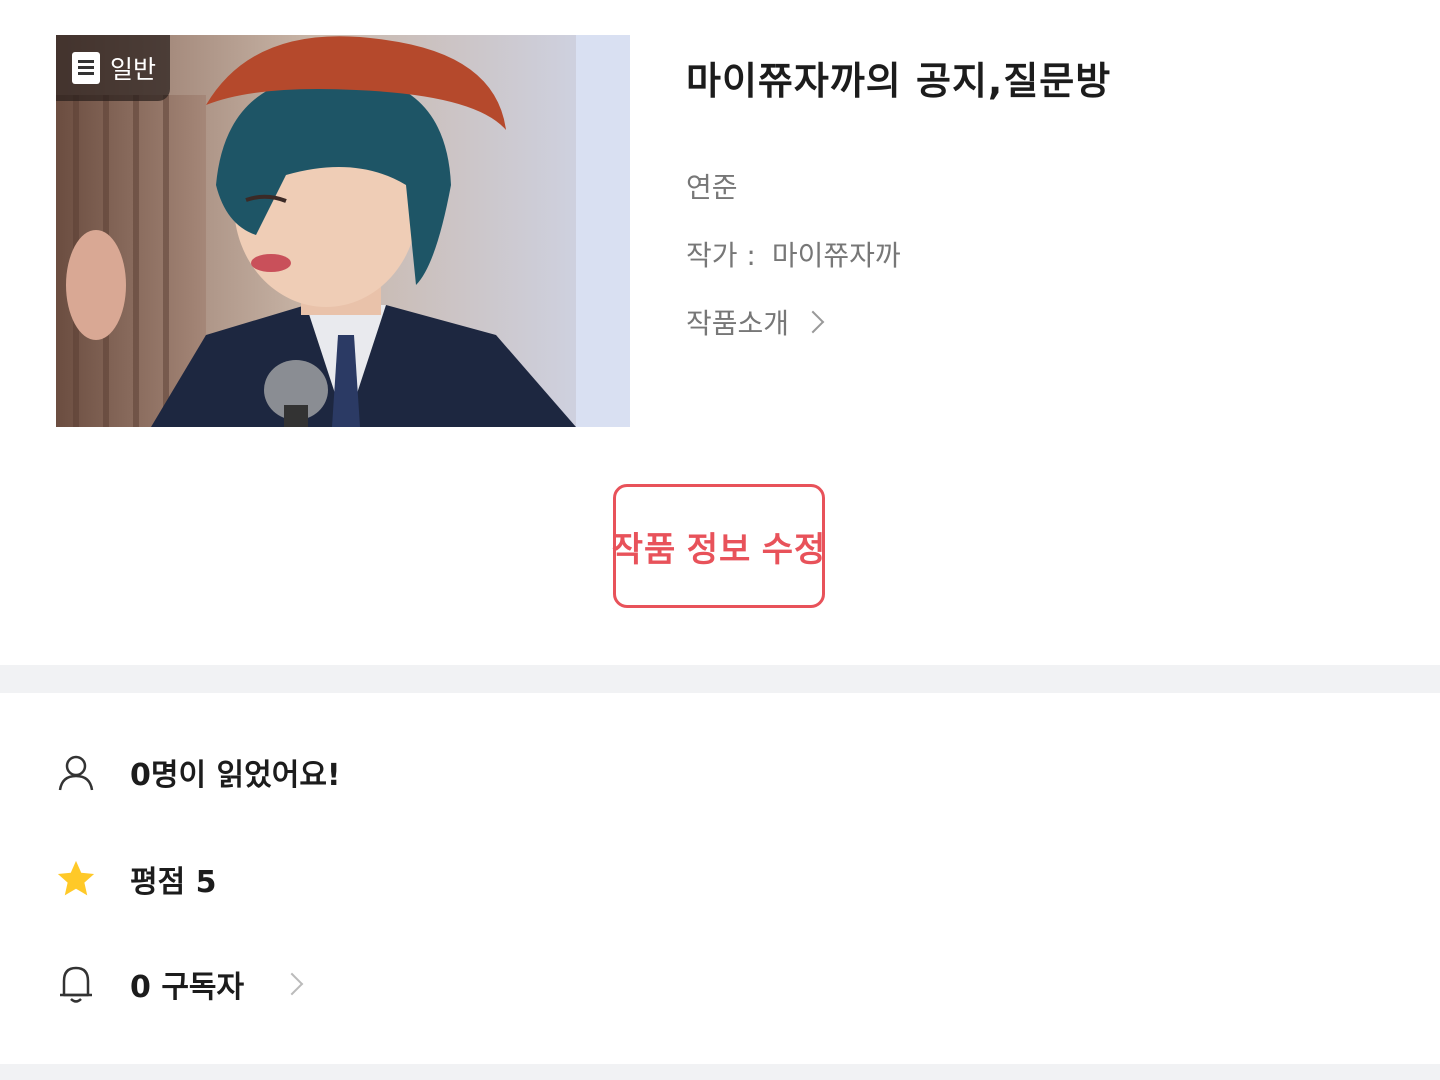  I want to click on work-intro-label: 작품소개, so click(738, 323).